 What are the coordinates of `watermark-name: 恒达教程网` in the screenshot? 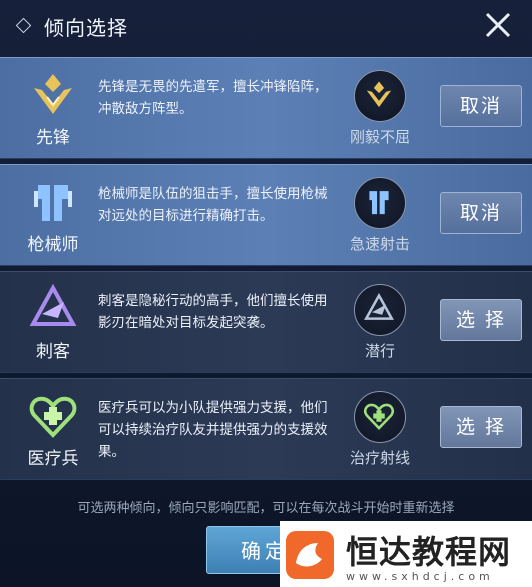 It's located at (429, 552).